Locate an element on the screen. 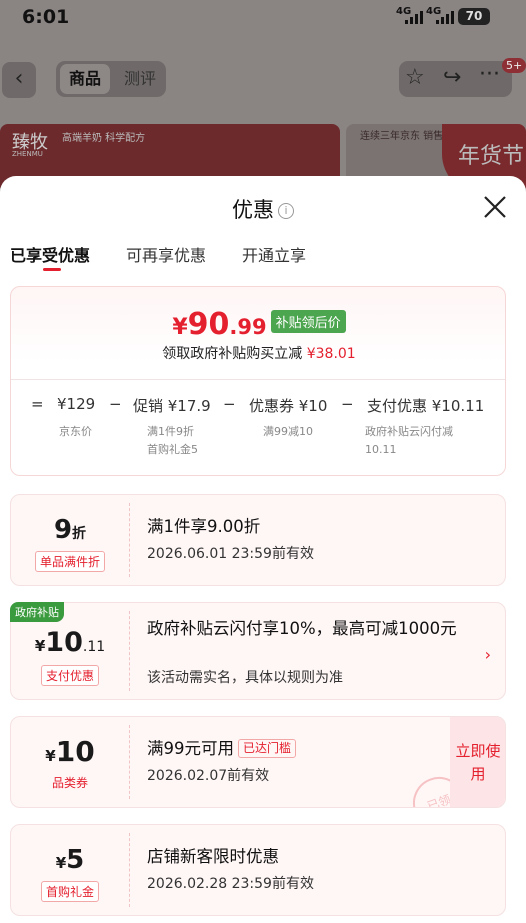  calc-desc: 京东价 is located at coordinates (75, 431).